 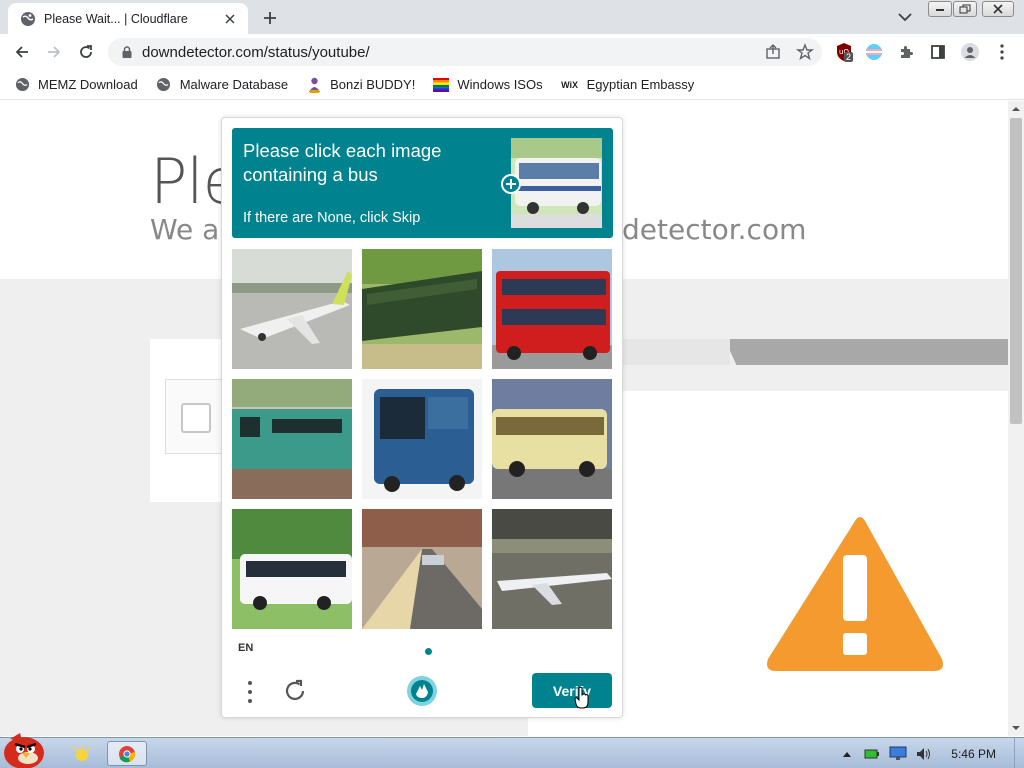 I want to click on scroll-thumb, so click(x=1016, y=271).